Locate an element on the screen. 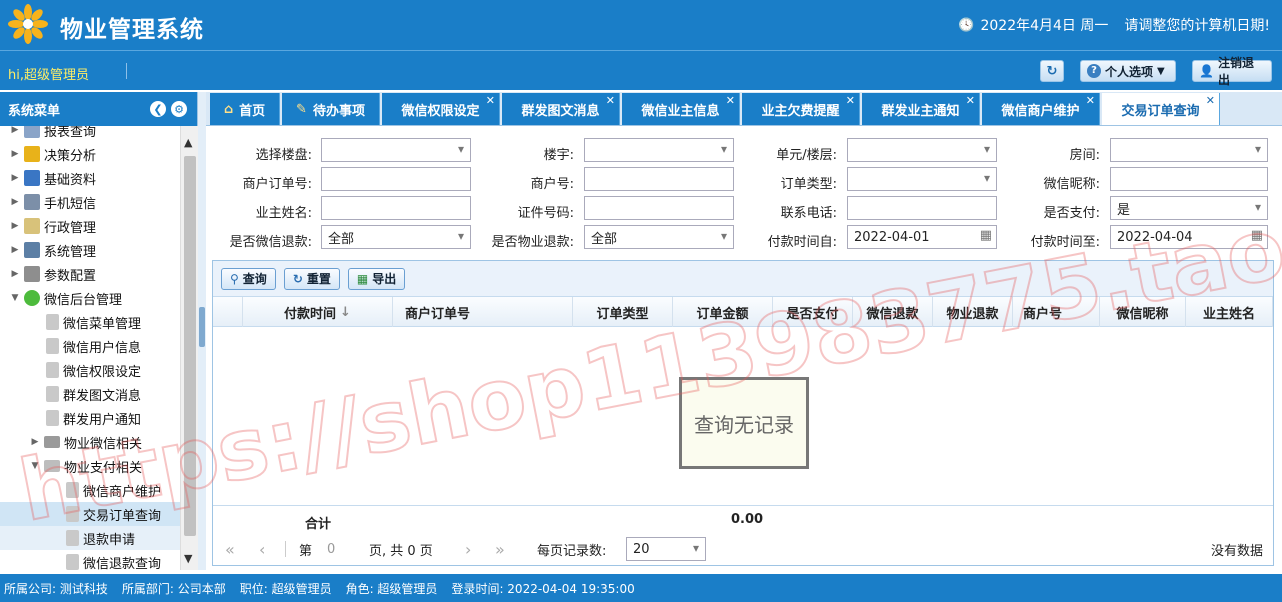 Image resolution: width=1282 pixels, height=602 pixels. building-select is located at coordinates (659, 150).